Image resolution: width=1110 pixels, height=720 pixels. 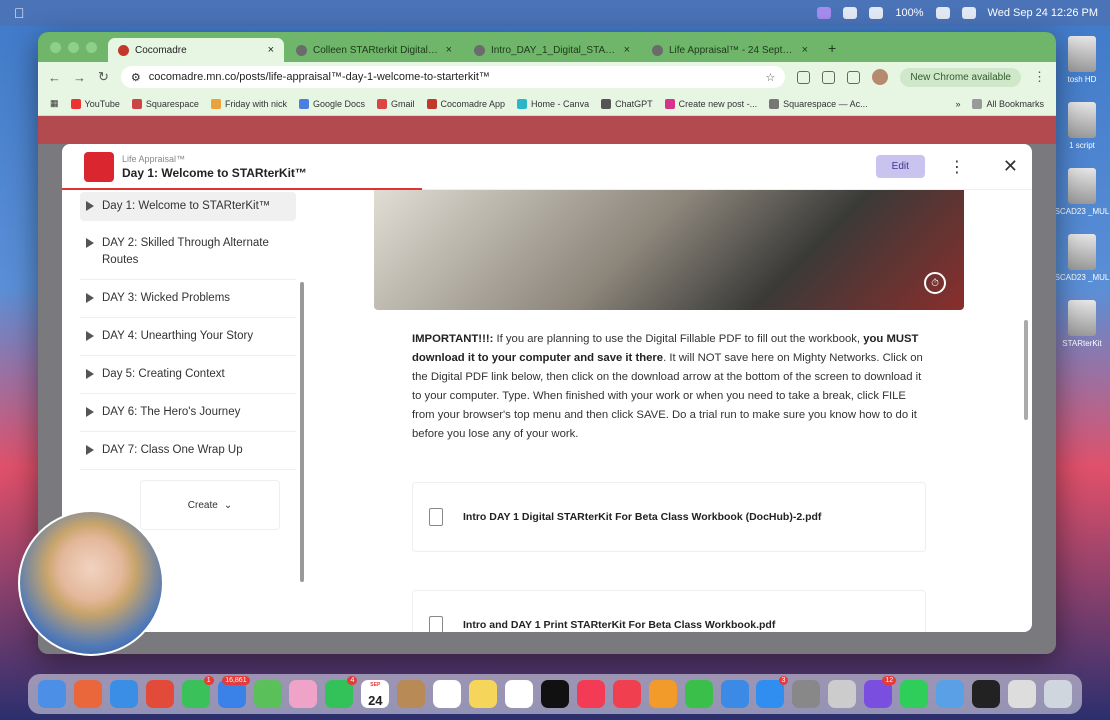 I want to click on desktop-item: STARterKit, so click(x=1082, y=333).